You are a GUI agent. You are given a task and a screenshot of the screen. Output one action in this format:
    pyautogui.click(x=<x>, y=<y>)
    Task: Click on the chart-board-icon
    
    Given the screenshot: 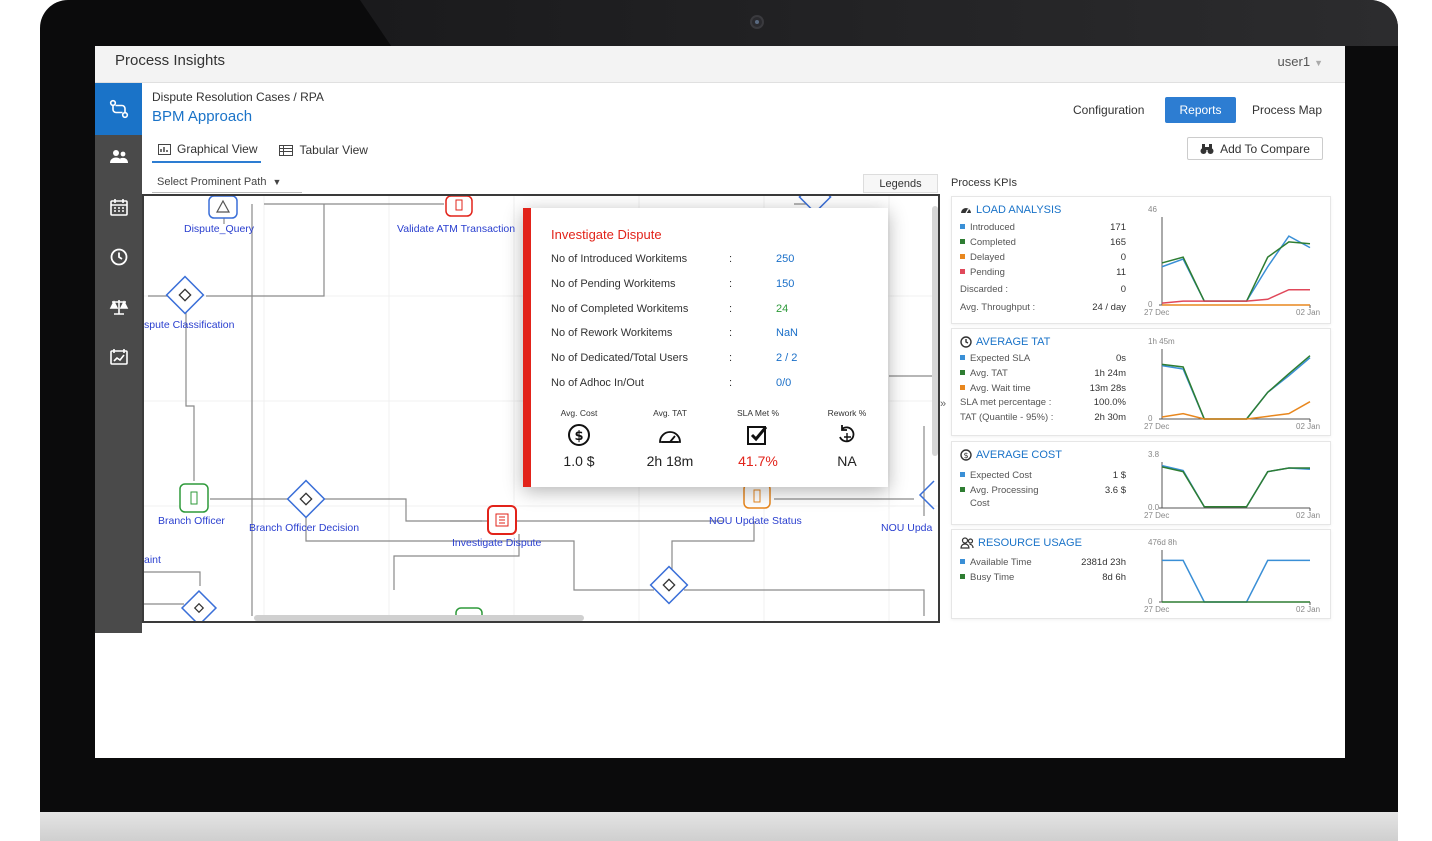 What is the action you would take?
    pyautogui.click(x=118, y=357)
    